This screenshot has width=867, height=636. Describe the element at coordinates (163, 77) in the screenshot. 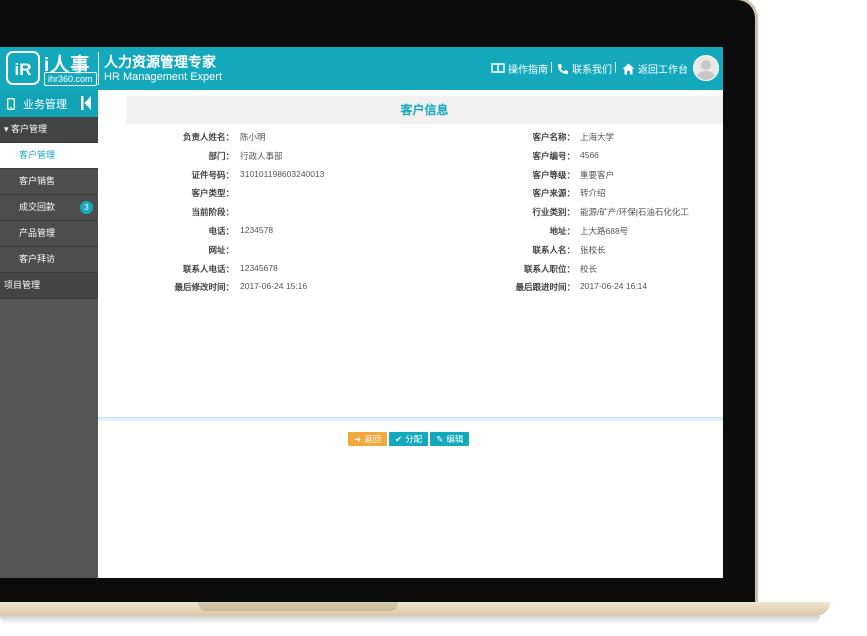

I see `slogan-en: HR Management Expert` at that location.